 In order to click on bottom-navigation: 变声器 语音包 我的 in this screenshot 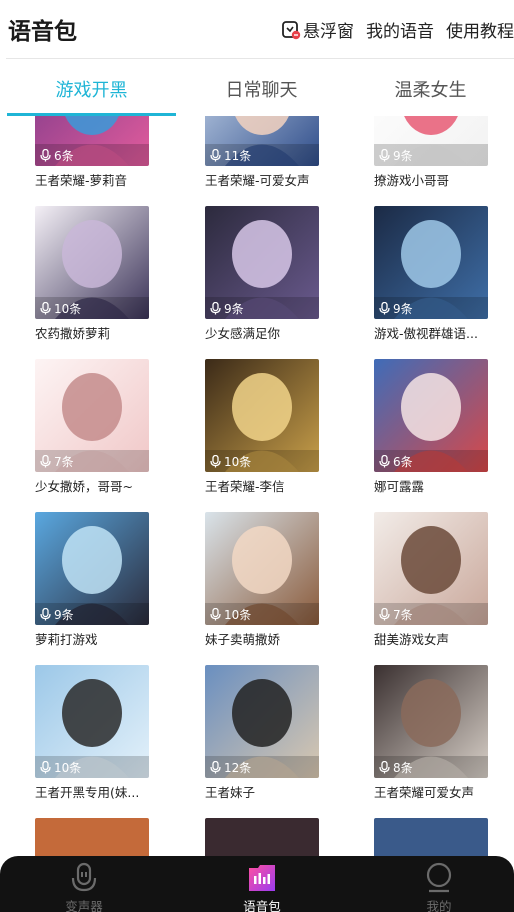, I will do `click(257, 884)`.